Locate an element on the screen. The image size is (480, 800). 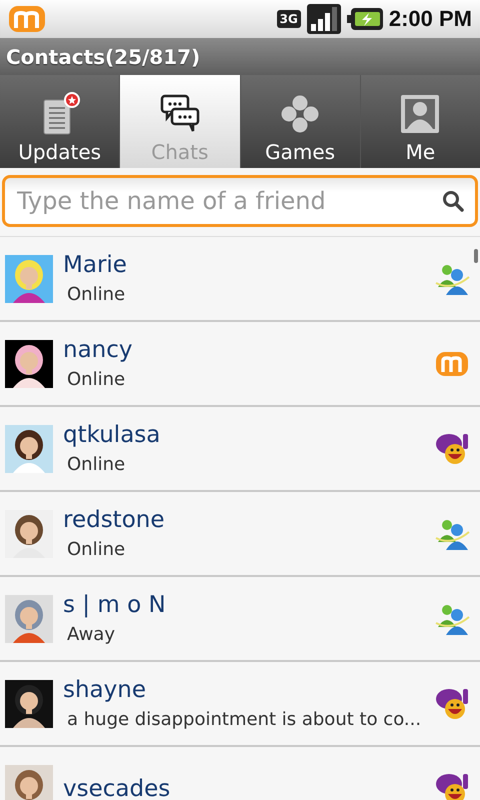
contact-name: vsecades is located at coordinates (116, 787).